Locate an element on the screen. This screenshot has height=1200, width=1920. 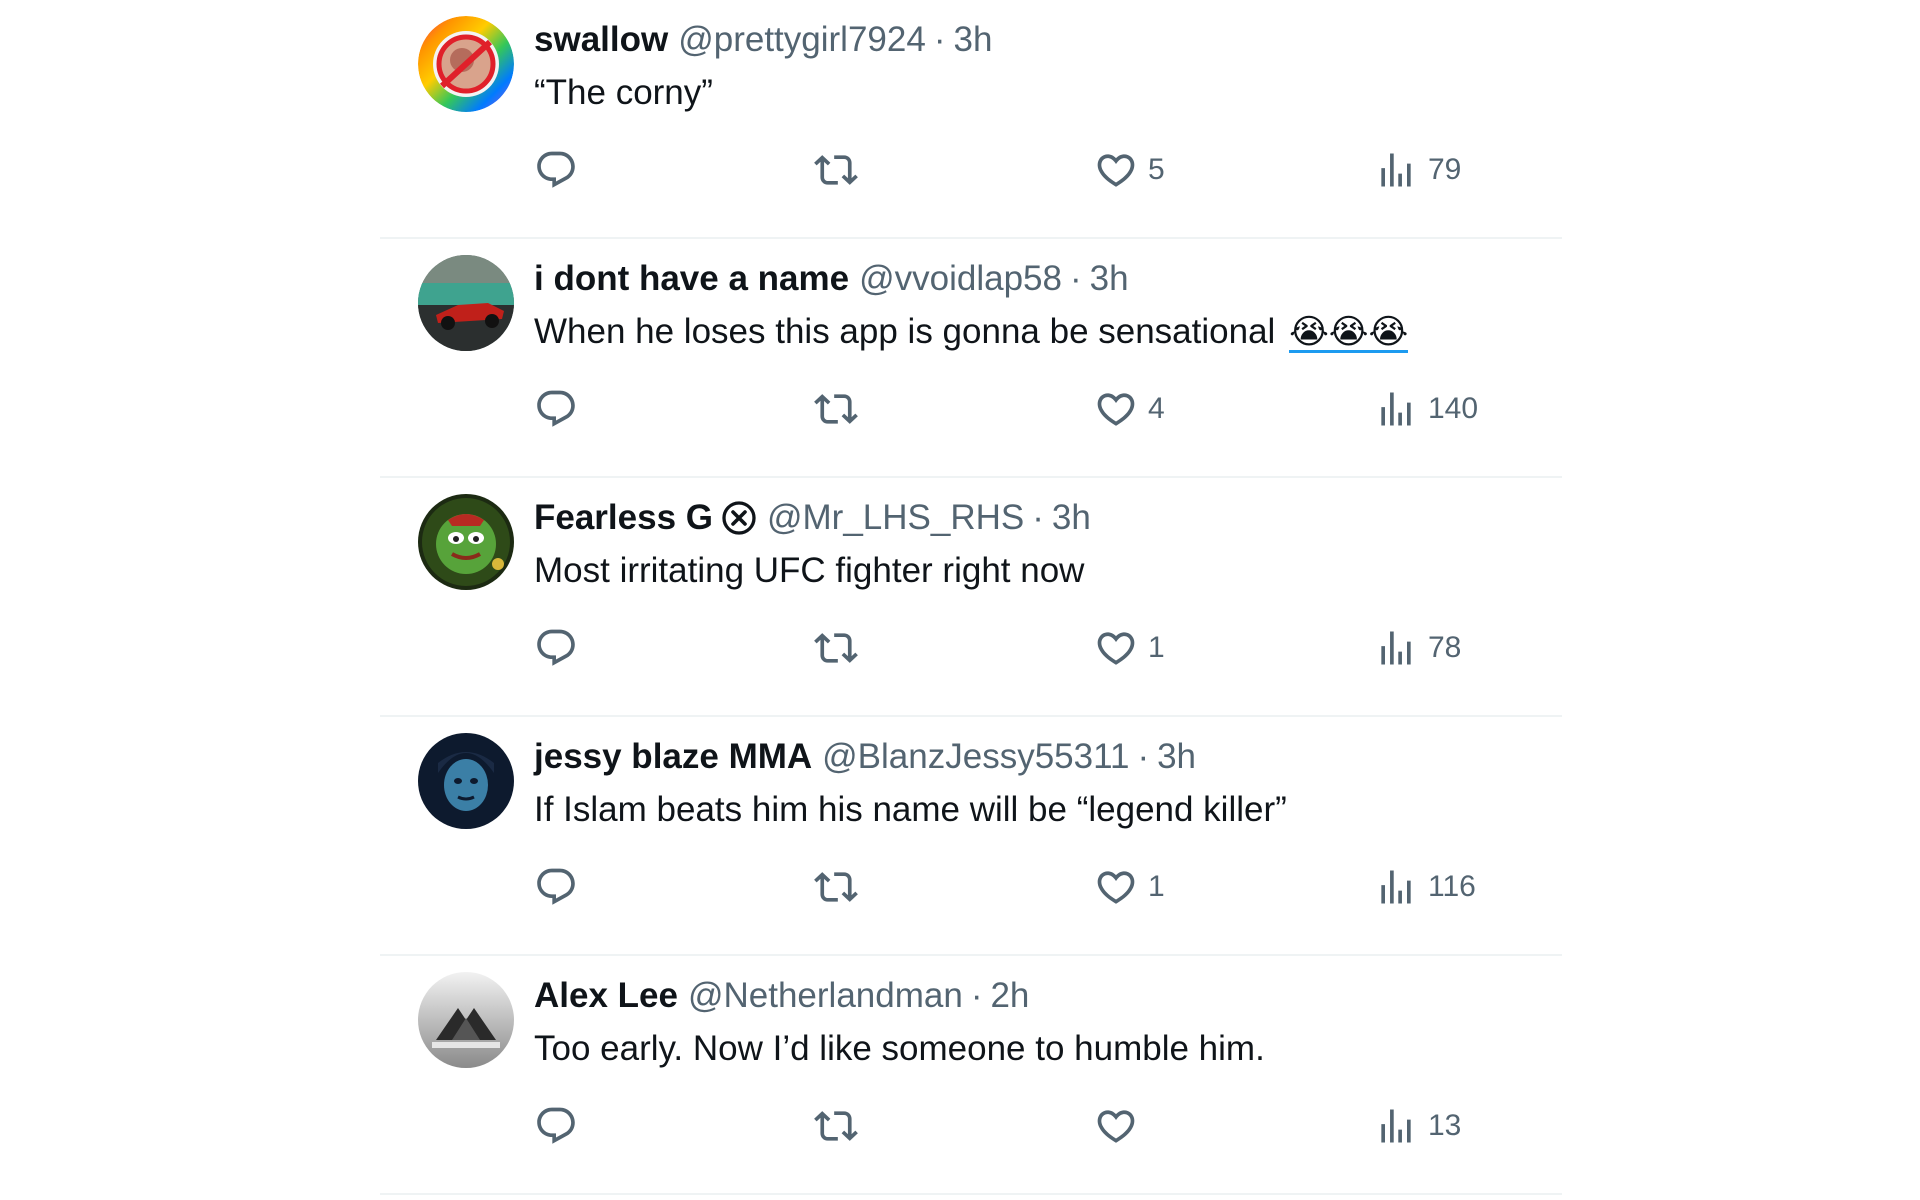
views-button: 140 is located at coordinates (1426, 409).